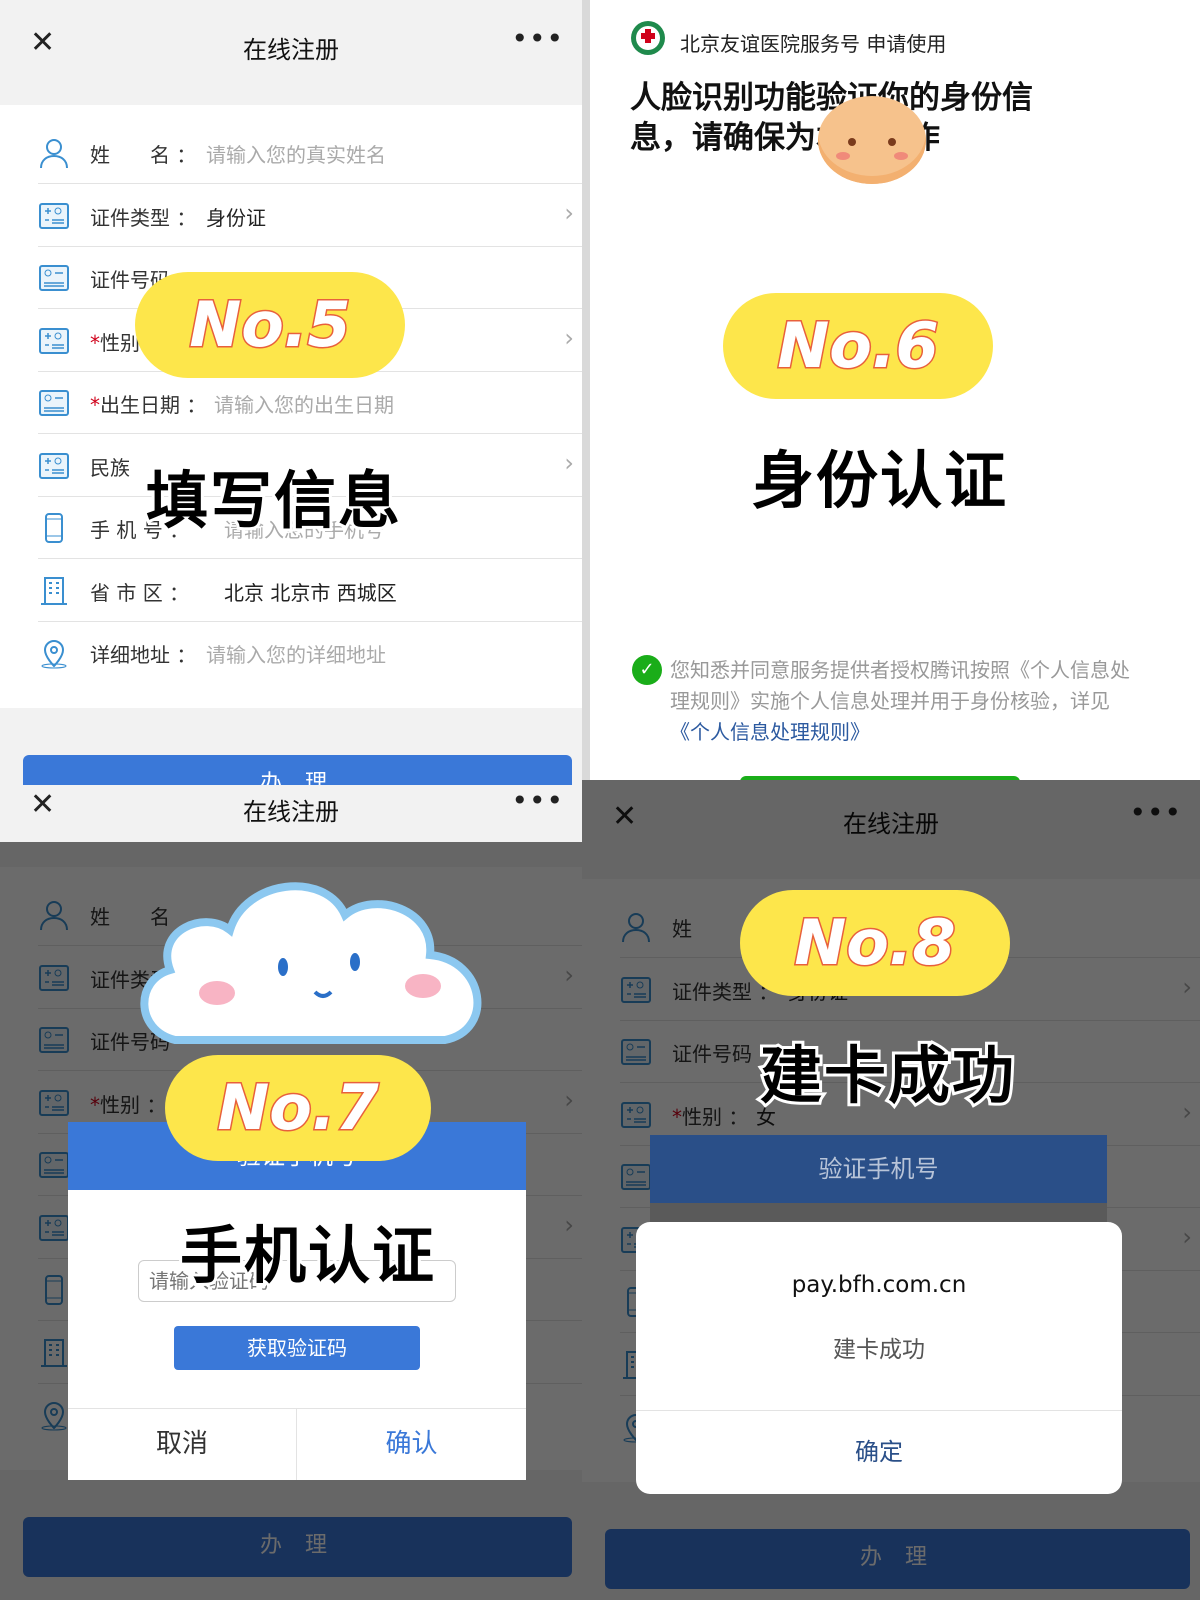  I want to click on form-row: 姓 名 ： 请输入您的真实姓名, so click(310, 153).